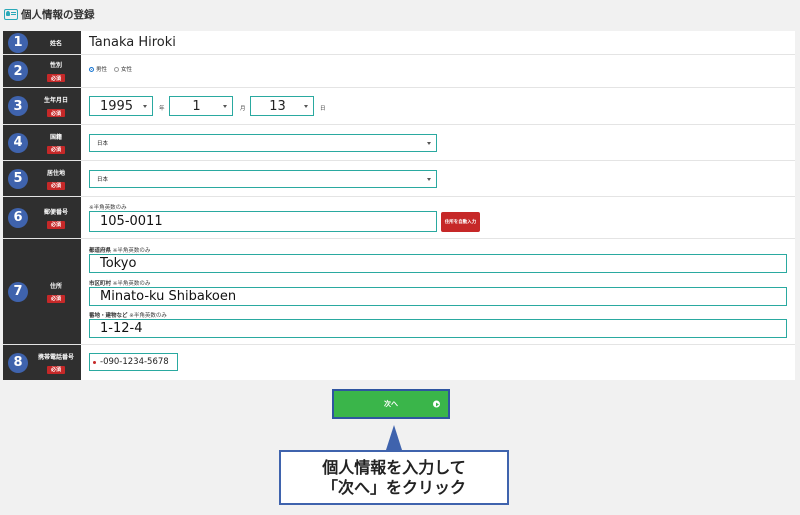  What do you see at coordinates (110, 69) in the screenshot?
I see `gender-radio-group: 男性 女性` at bounding box center [110, 69].